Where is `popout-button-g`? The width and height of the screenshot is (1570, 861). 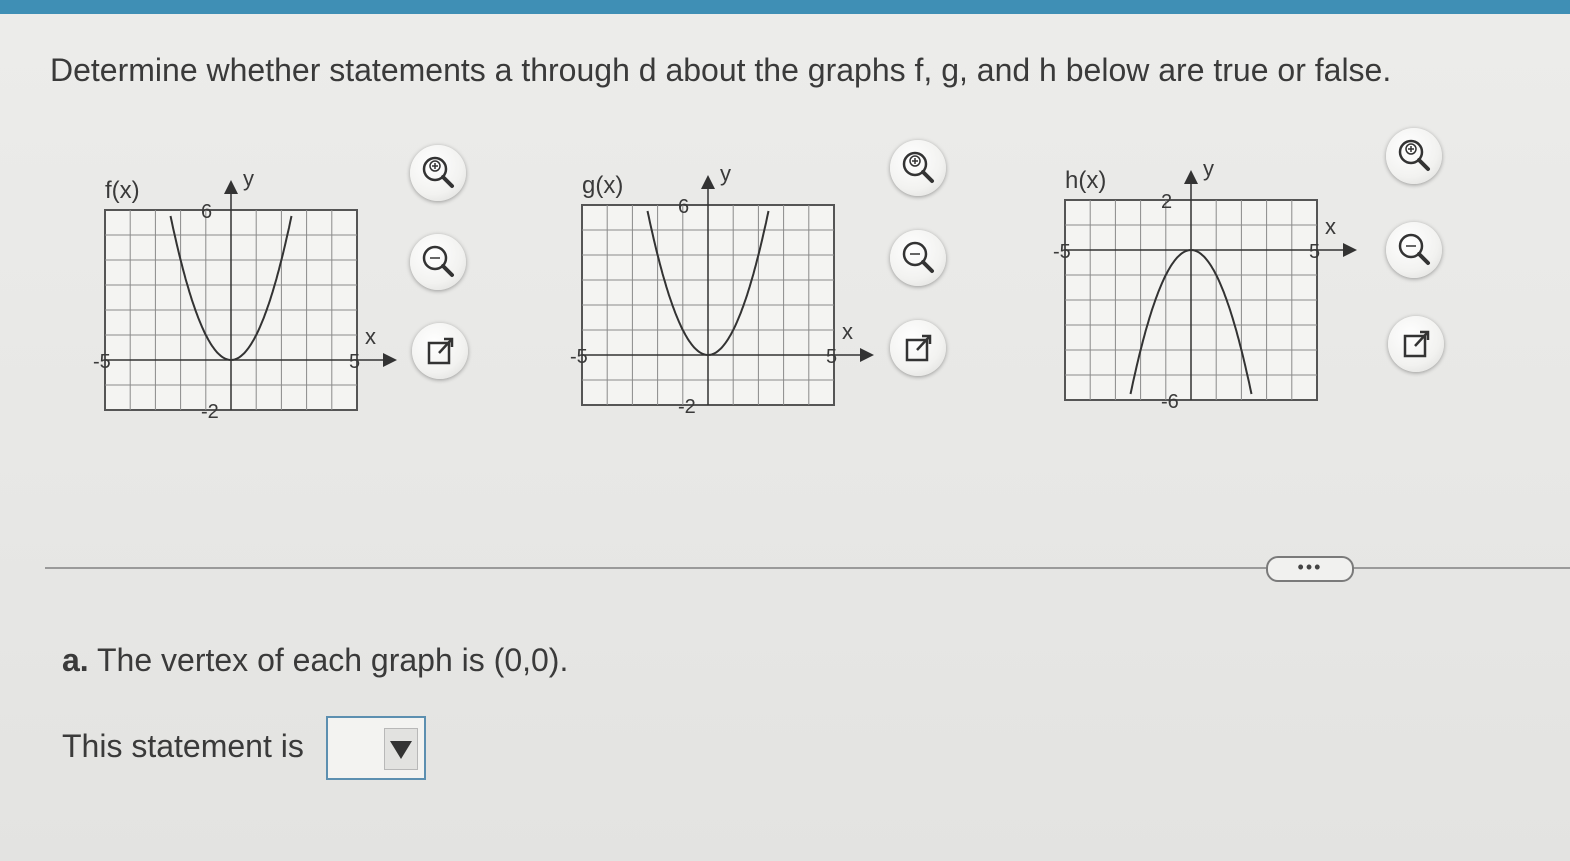
popout-button-g is located at coordinates (918, 348).